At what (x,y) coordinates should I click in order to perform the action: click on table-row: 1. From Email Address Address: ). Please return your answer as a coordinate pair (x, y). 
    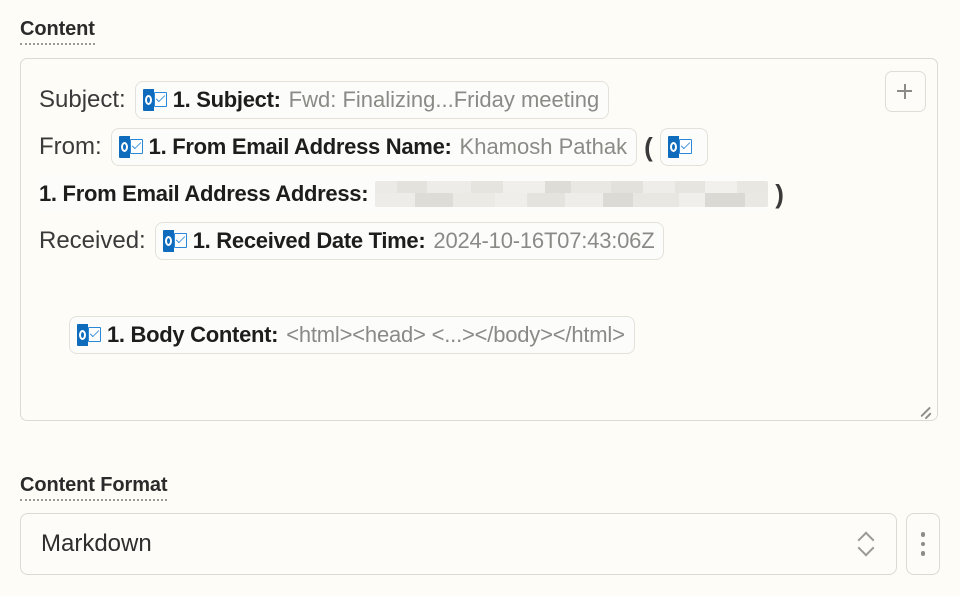
    Looking at the image, I should click on (457, 194).